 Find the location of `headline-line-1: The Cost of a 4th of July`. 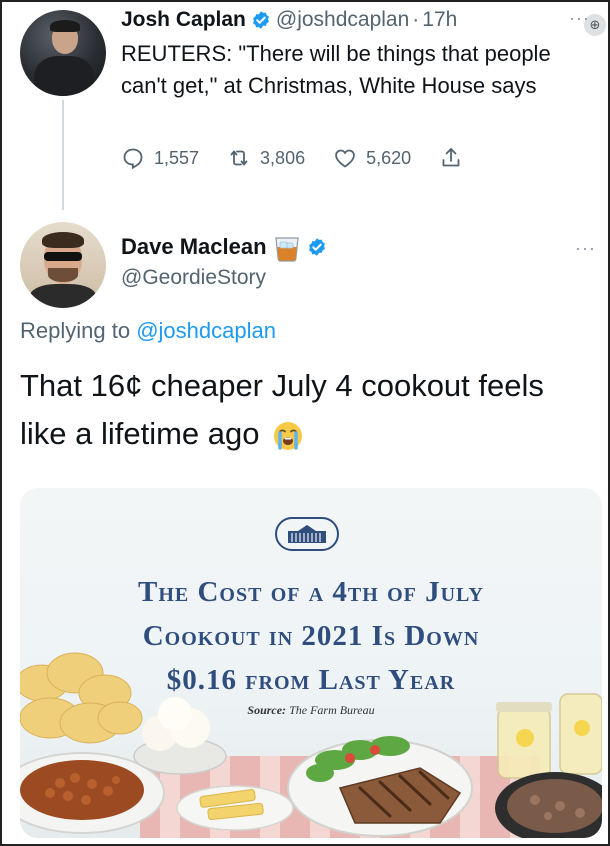

headline-line-1: The Cost of a 4th of July is located at coordinates (311, 592).